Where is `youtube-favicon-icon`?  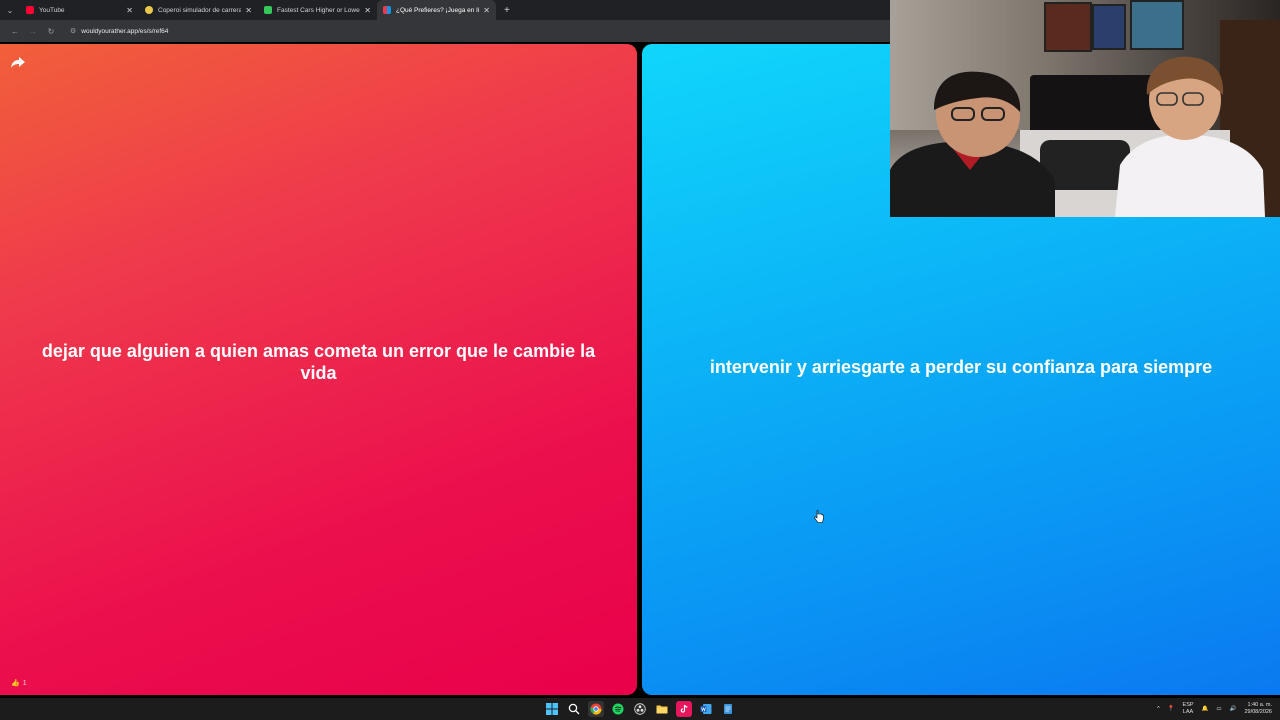
youtube-favicon-icon is located at coordinates (30, 10).